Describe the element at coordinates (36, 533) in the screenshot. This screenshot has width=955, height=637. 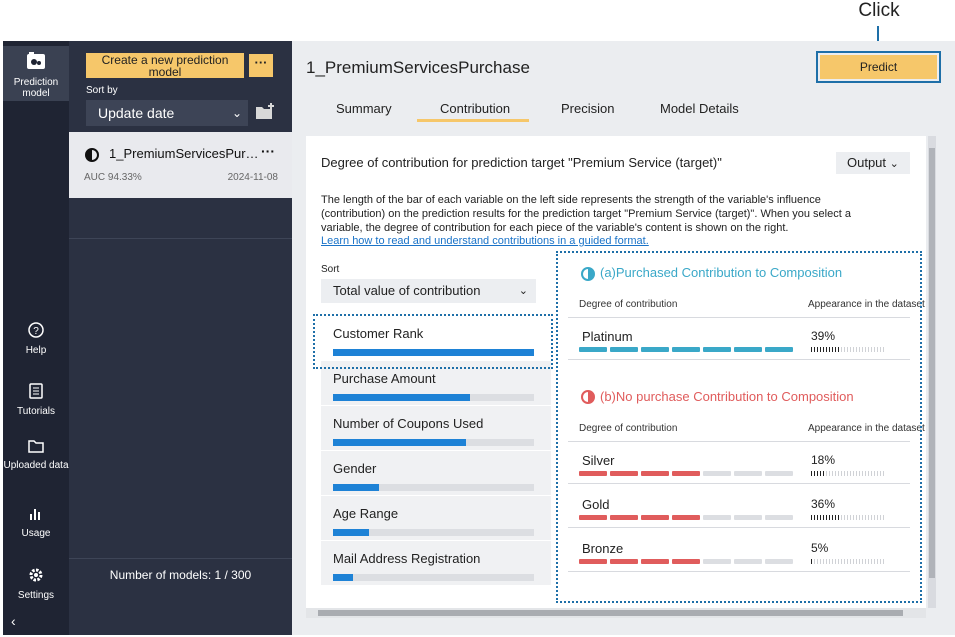
I see `nav-item-label: Usage` at that location.